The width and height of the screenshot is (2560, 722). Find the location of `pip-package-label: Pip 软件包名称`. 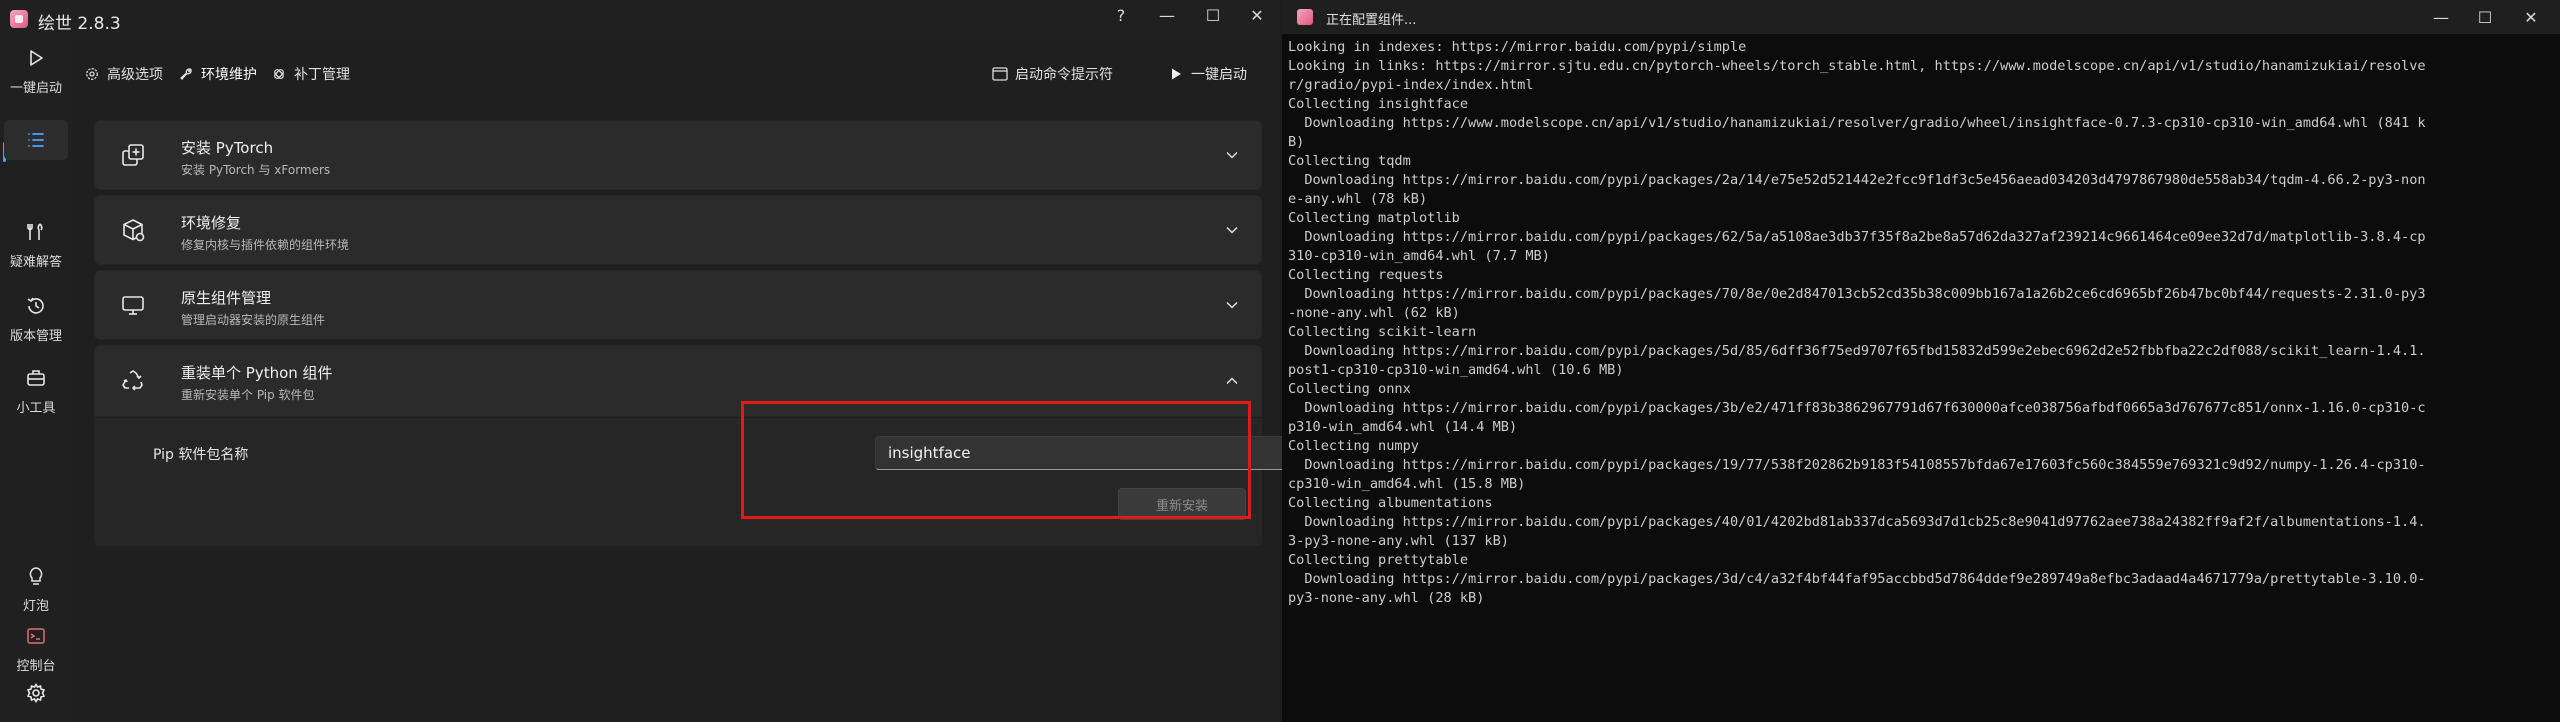

pip-package-label: Pip 软件包名称 is located at coordinates (201, 455).